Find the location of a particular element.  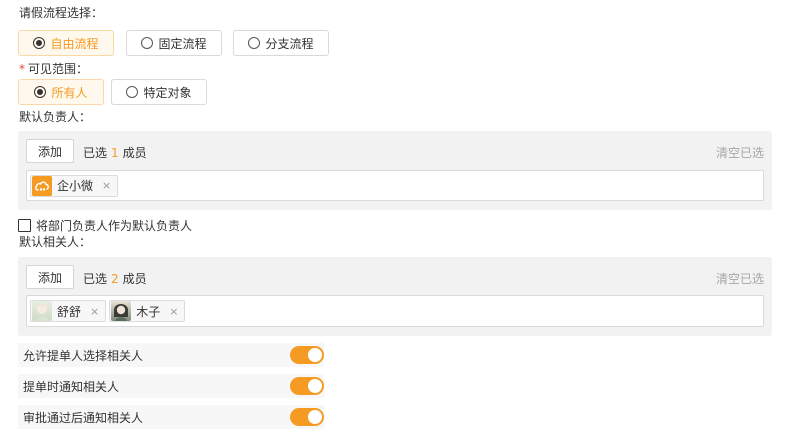

owner-chip-box: 企小微 × is located at coordinates (395, 185).